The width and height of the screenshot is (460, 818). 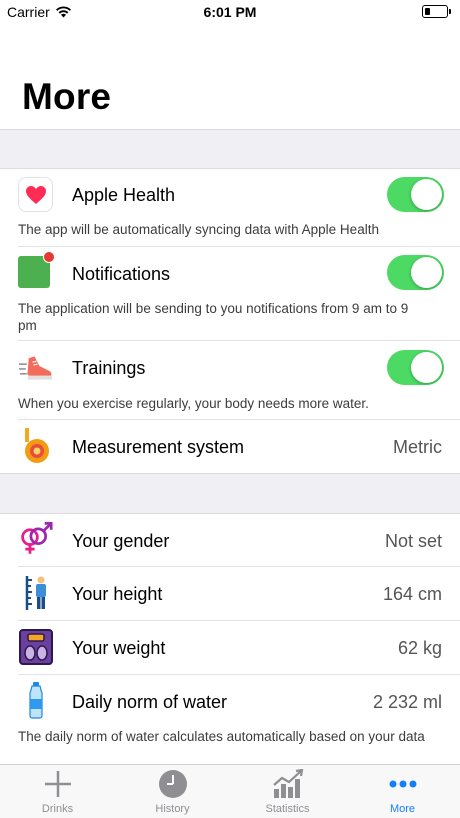 I want to click on chart-icon, so click(x=287, y=783).